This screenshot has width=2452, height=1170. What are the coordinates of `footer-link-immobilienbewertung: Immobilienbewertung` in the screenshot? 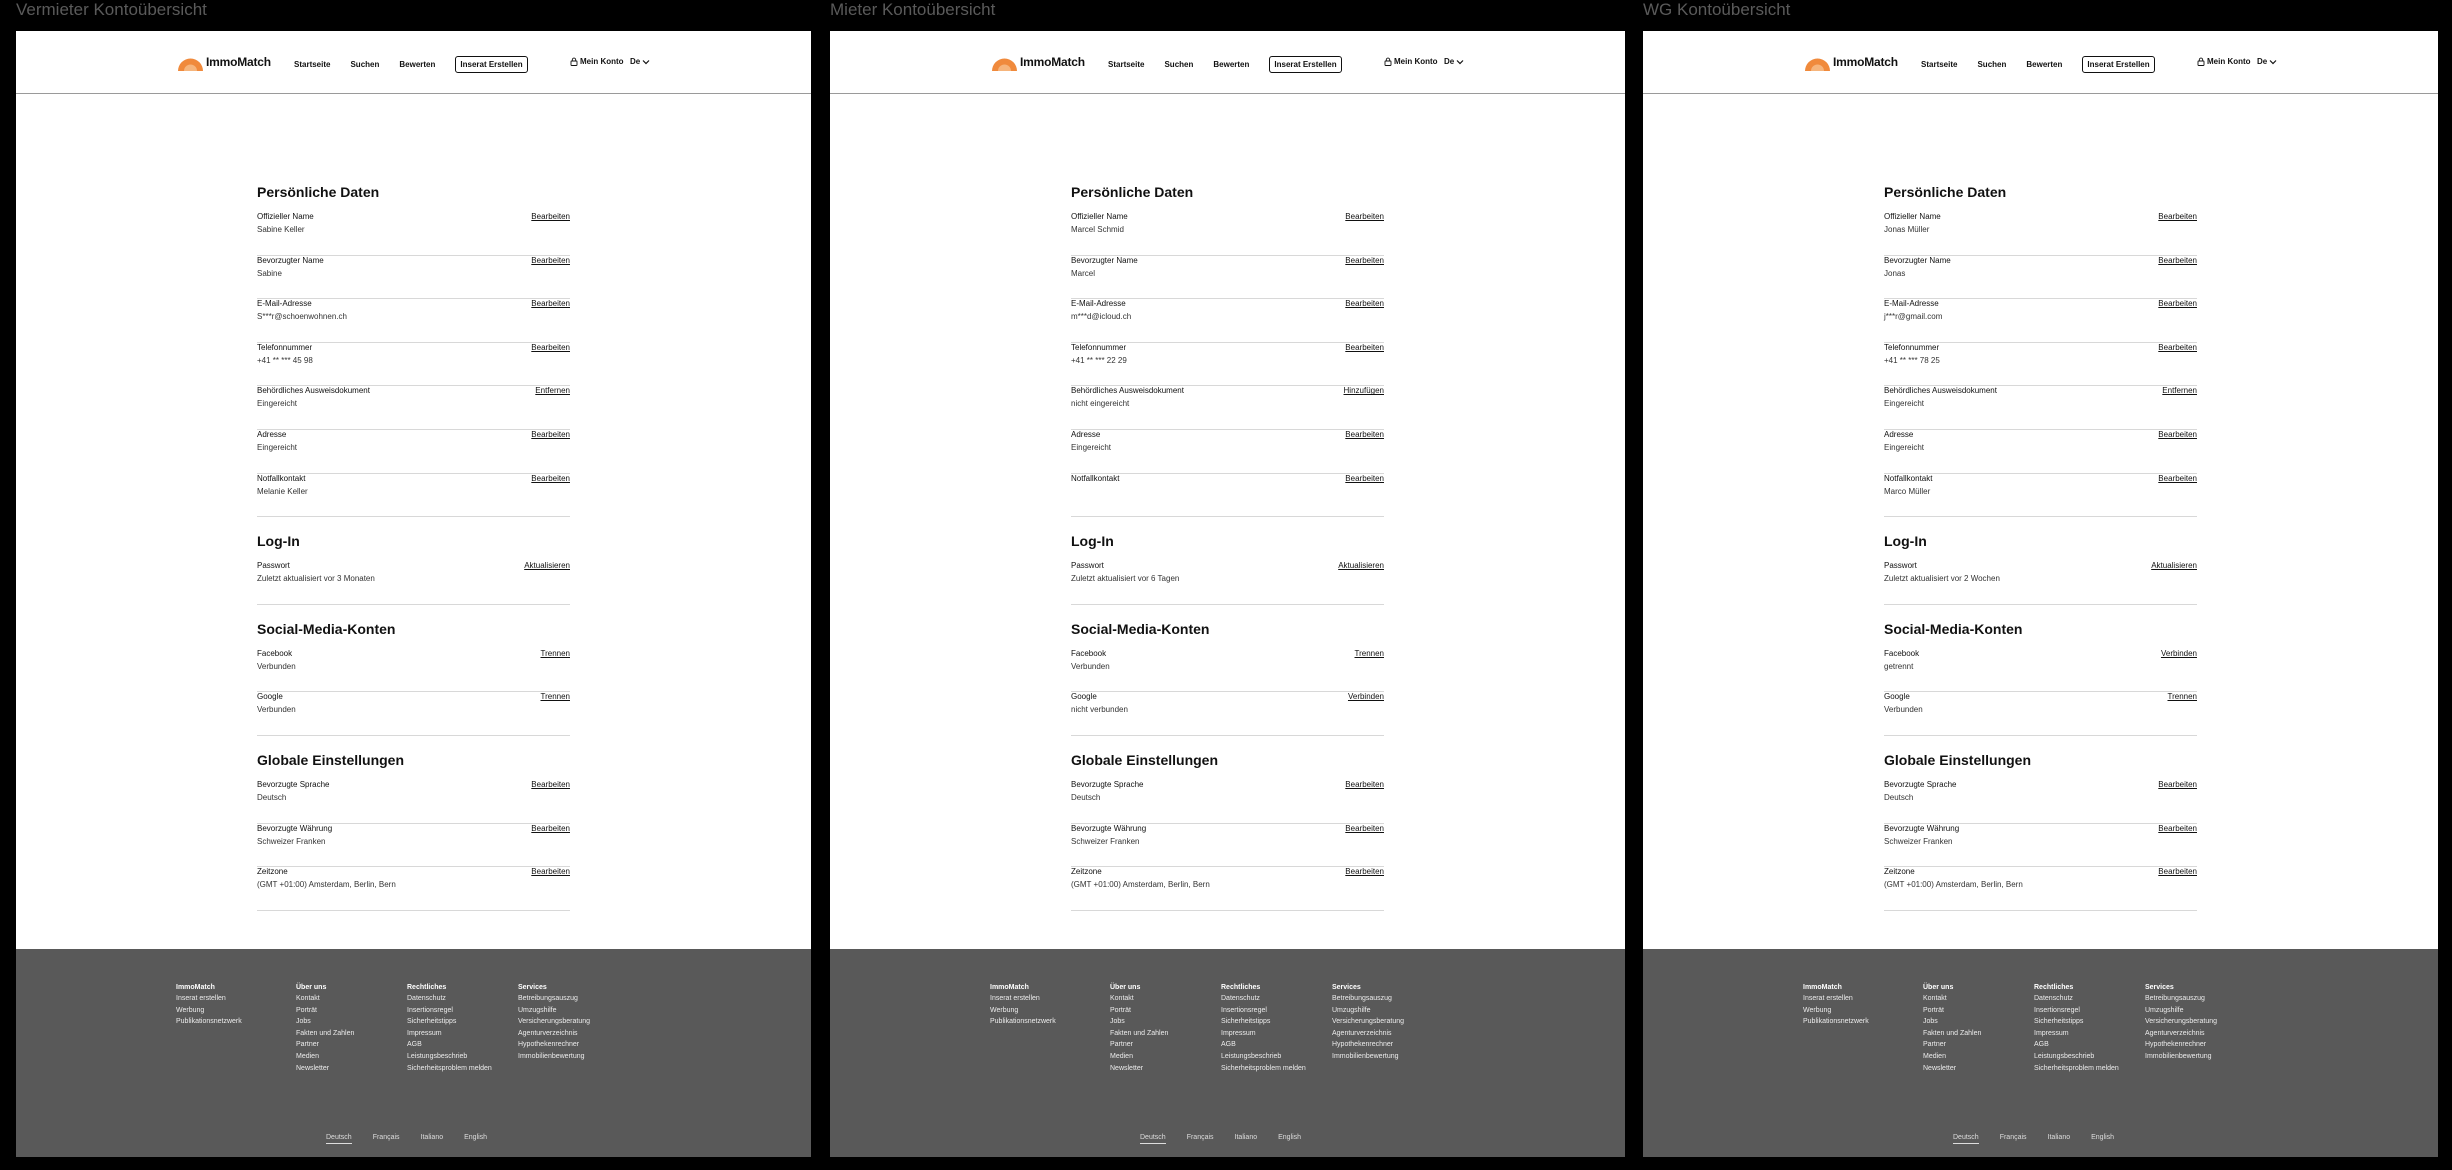 It's located at (2181, 1057).